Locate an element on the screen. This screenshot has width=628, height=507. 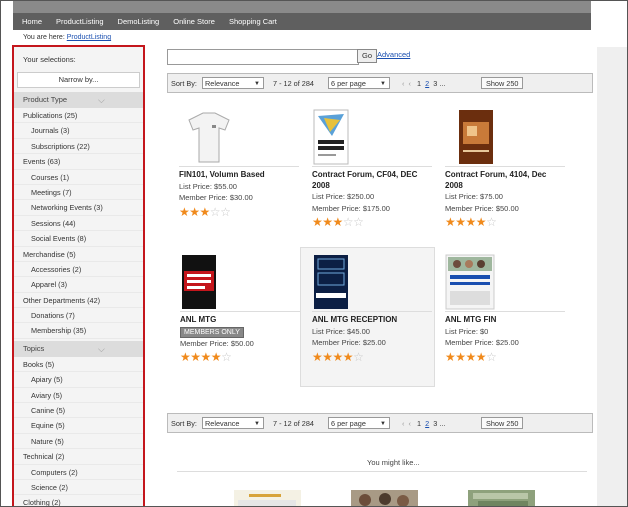
facet-item: Meetings (7) is located at coordinates (78, 193).